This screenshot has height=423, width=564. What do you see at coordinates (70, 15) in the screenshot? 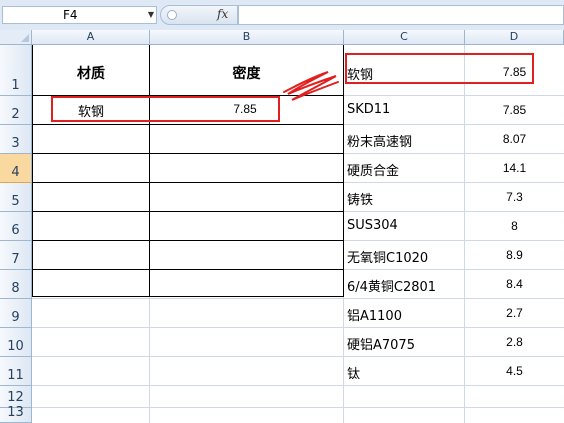
I see `name-box-value: F4` at bounding box center [70, 15].